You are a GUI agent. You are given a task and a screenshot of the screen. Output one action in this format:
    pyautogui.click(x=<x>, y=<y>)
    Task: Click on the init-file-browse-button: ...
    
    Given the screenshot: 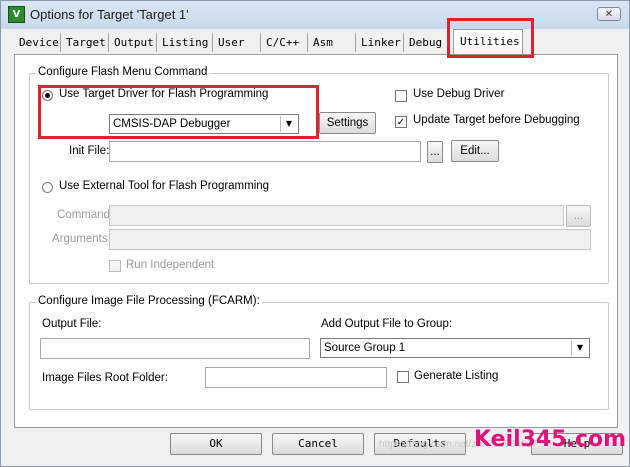 What is the action you would take?
    pyautogui.click(x=435, y=152)
    